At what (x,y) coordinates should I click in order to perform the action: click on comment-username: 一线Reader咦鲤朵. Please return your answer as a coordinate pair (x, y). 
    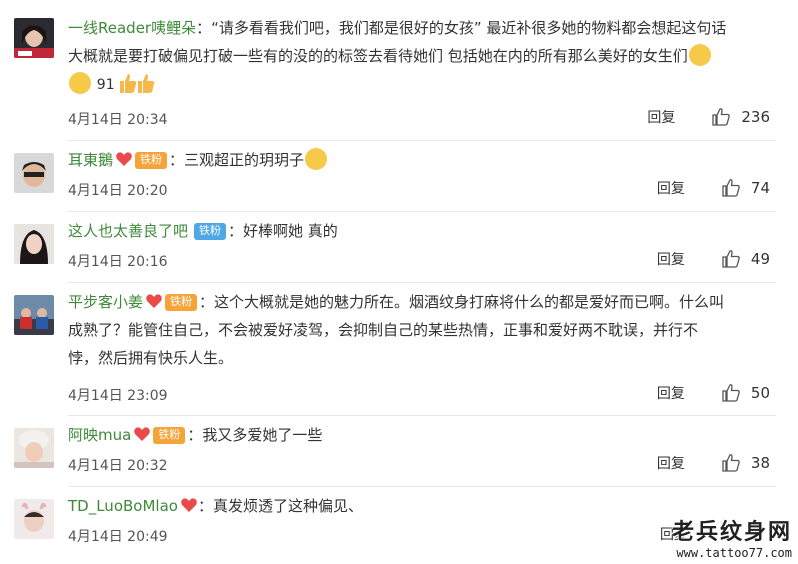
    Looking at the image, I should click on (132, 28).